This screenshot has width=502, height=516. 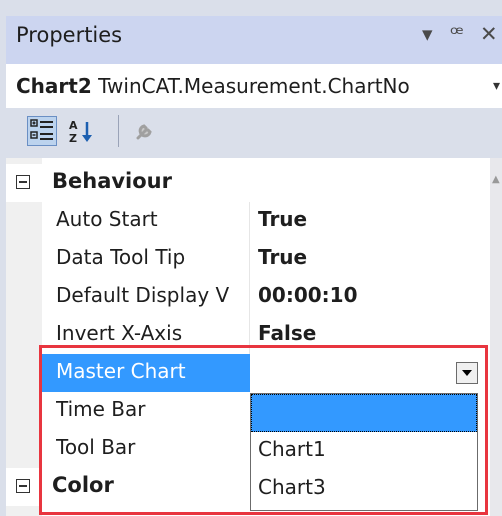 I want to click on object-selector-text: Chart2 TwinCAT.Measurement.ChartNo, so click(x=213, y=86).